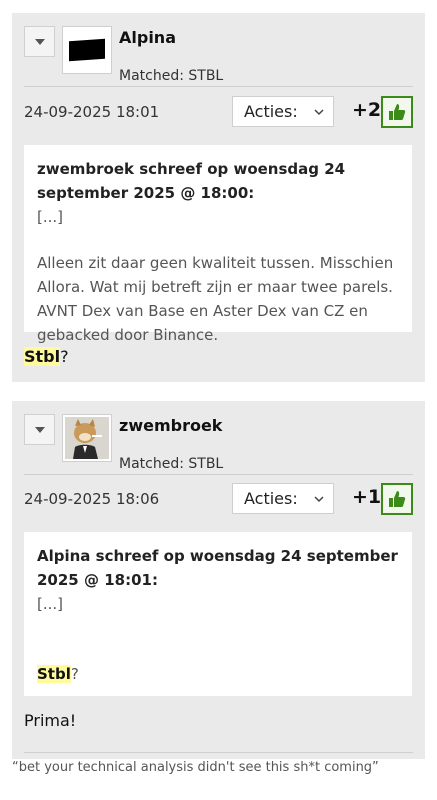 The width and height of the screenshot is (437, 800). I want to click on vote-score: +2, so click(367, 110).